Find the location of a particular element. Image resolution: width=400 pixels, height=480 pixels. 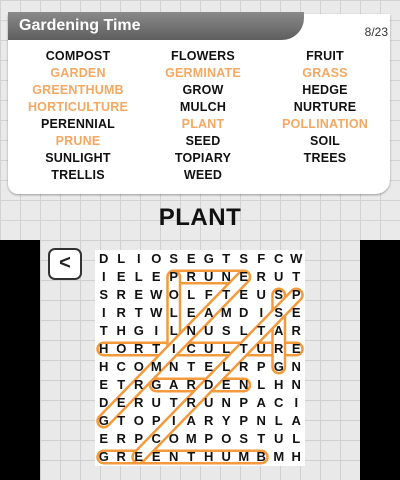

grid-cell: Y is located at coordinates (227, 421).